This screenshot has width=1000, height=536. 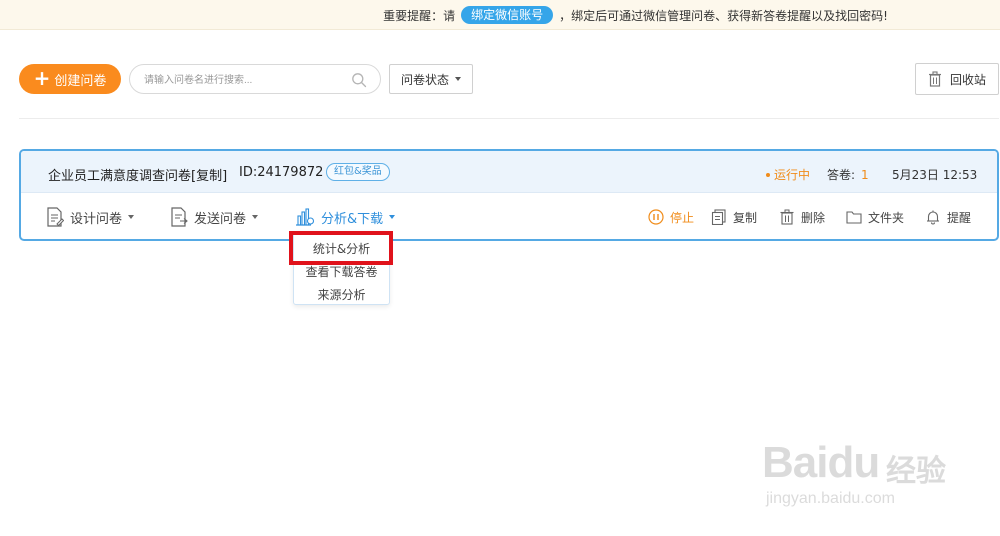 I want to click on search-input, so click(x=244, y=80).